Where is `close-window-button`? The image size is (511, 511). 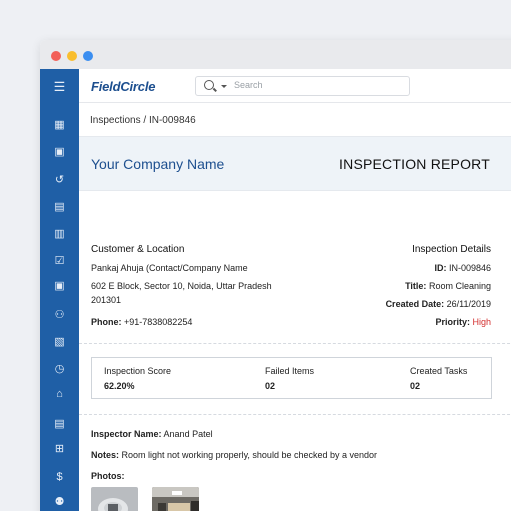
close-window-button is located at coordinates (56, 56).